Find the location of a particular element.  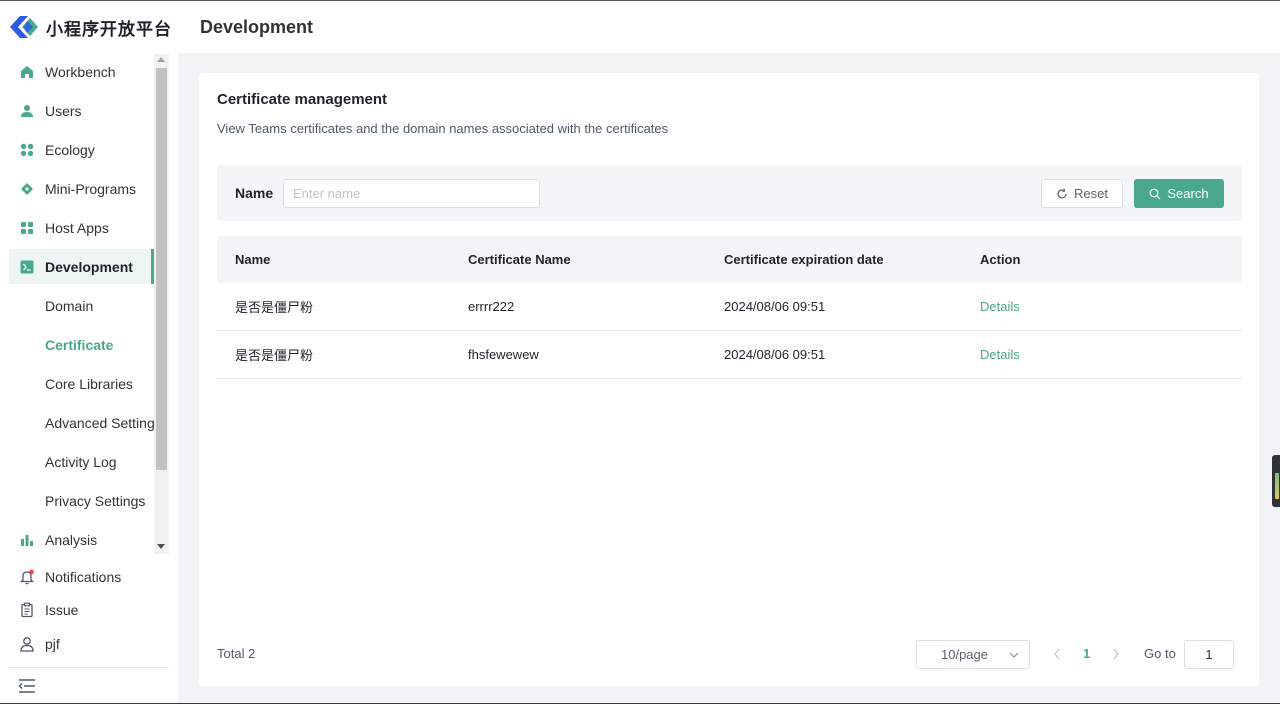

sidebar-item-analysis: Analysis is located at coordinates (81, 538).